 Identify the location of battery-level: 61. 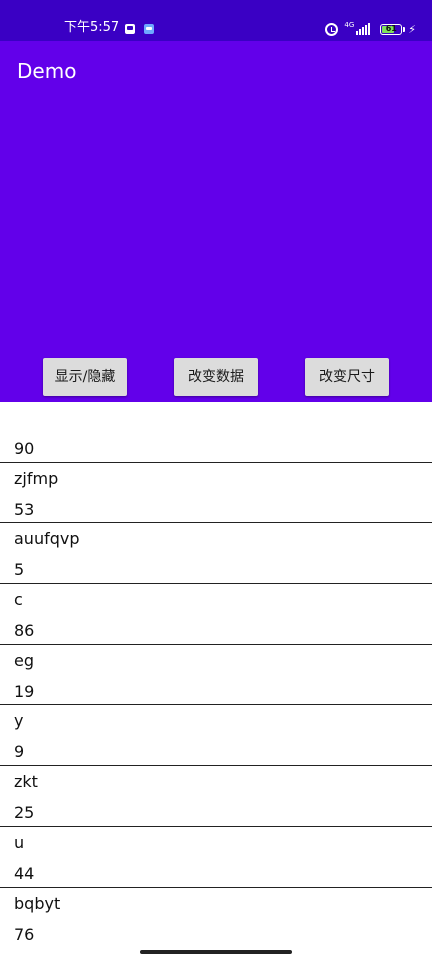
(391, 28).